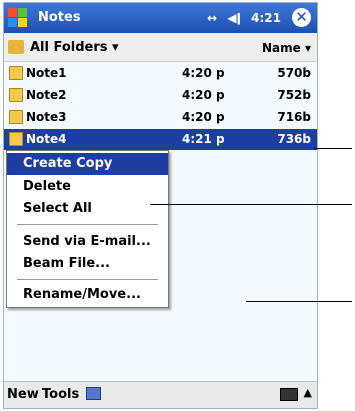 The image size is (355, 411). I want to click on note-size: 736b, so click(294, 139).